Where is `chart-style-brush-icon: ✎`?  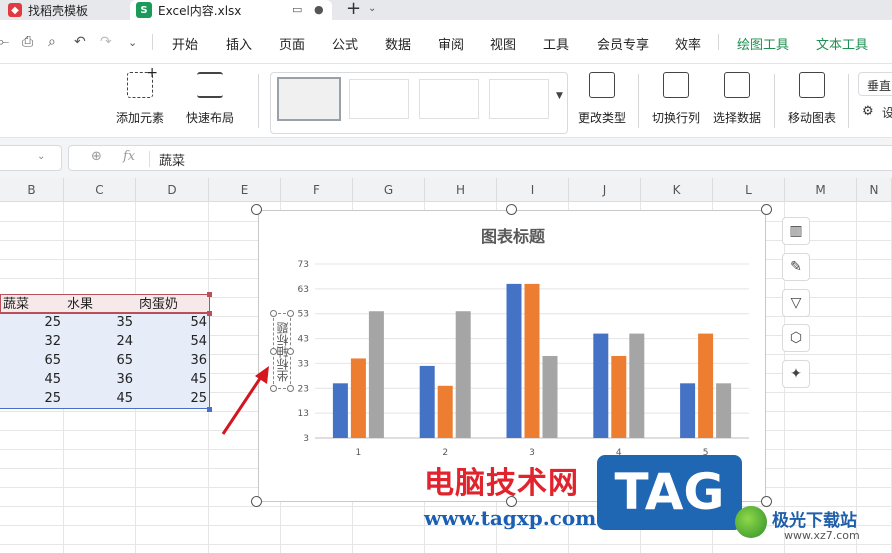 chart-style-brush-icon: ✎ is located at coordinates (796, 267).